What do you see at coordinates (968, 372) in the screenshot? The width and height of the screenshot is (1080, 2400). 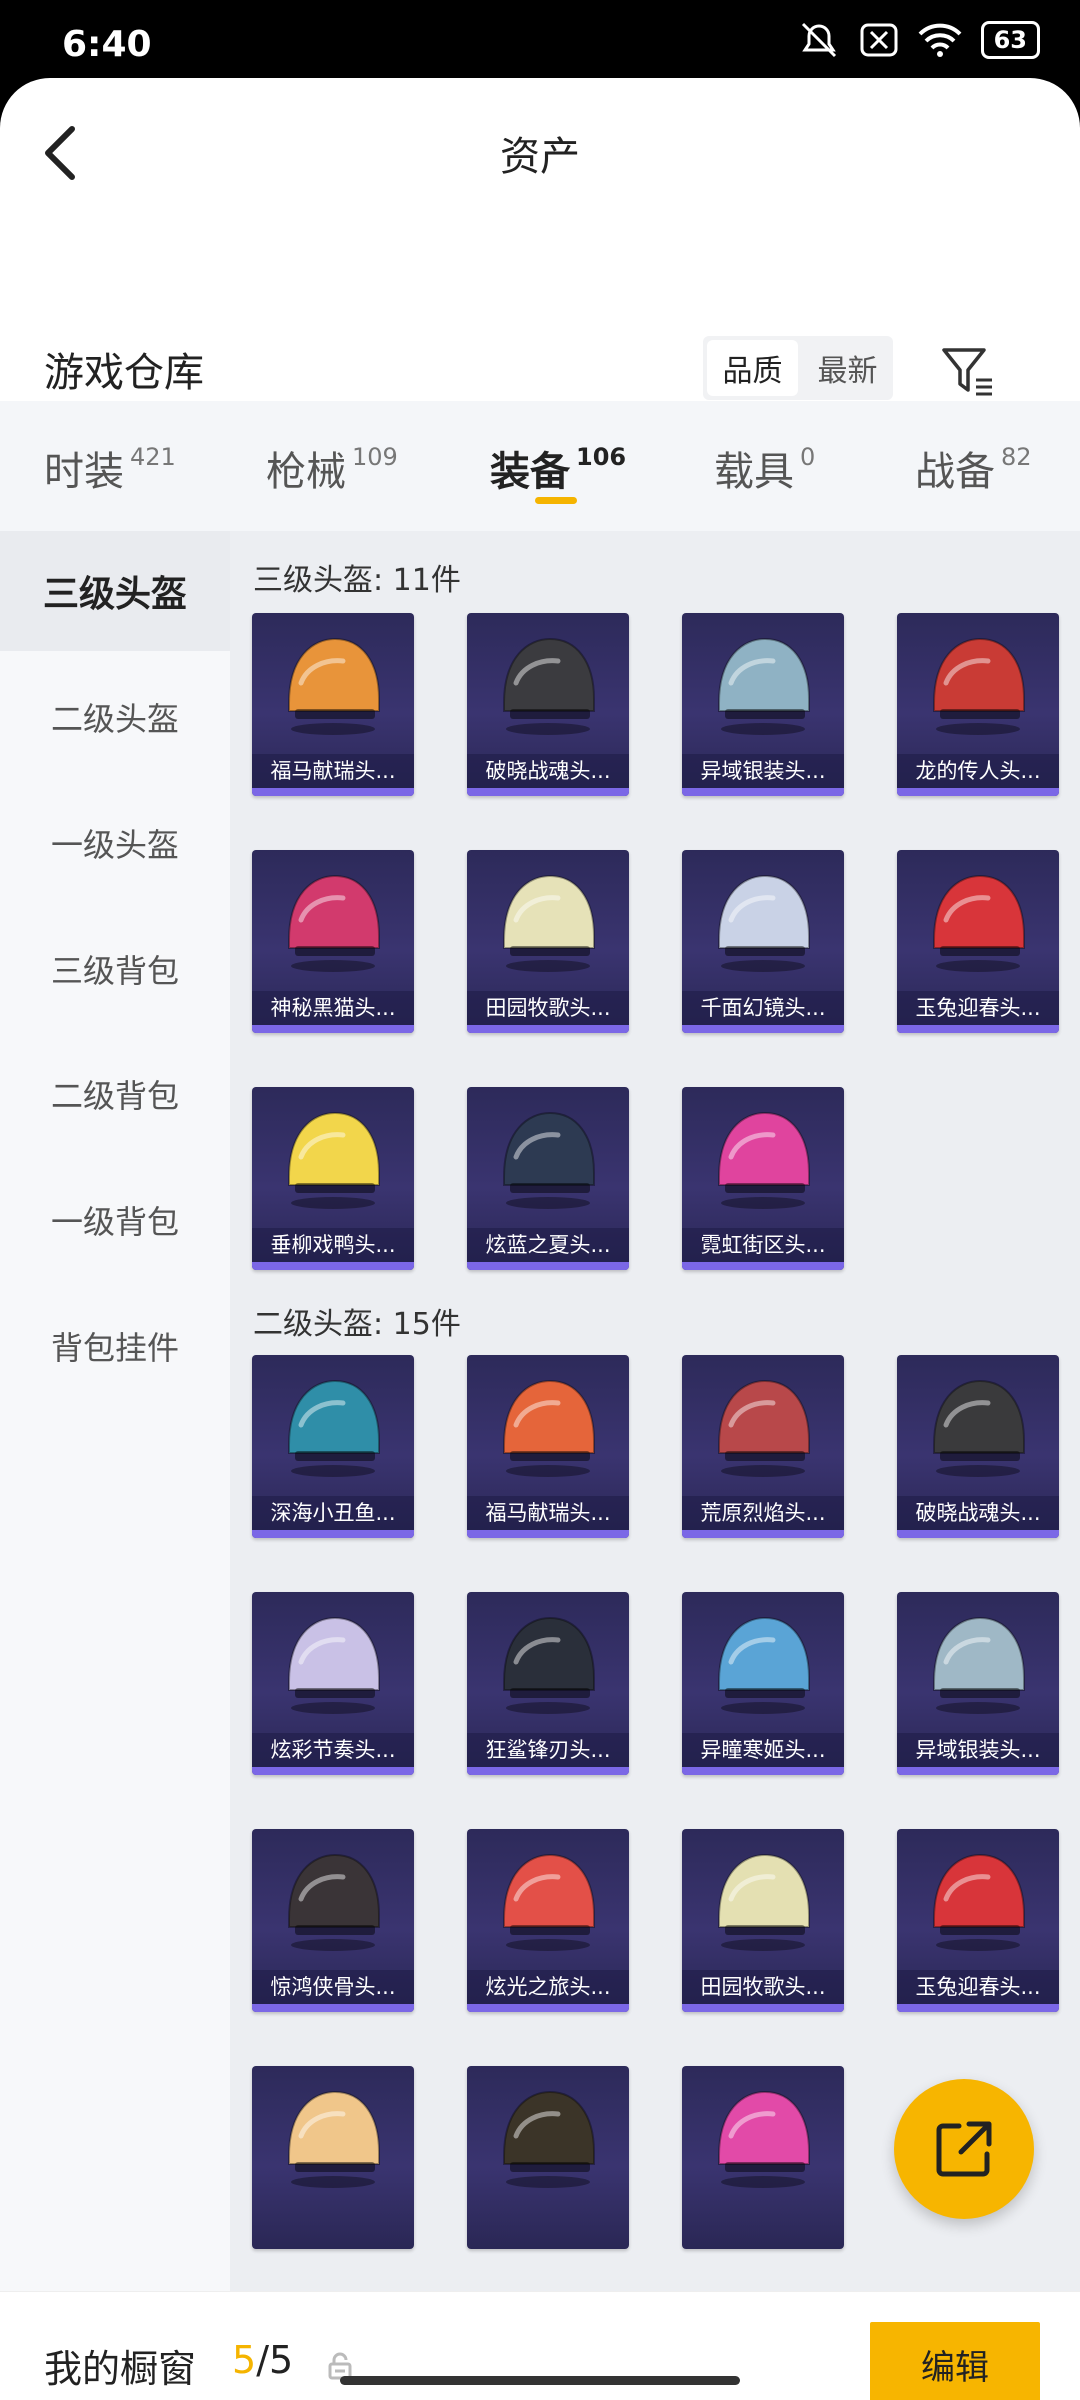 I see `filter-icon` at bounding box center [968, 372].